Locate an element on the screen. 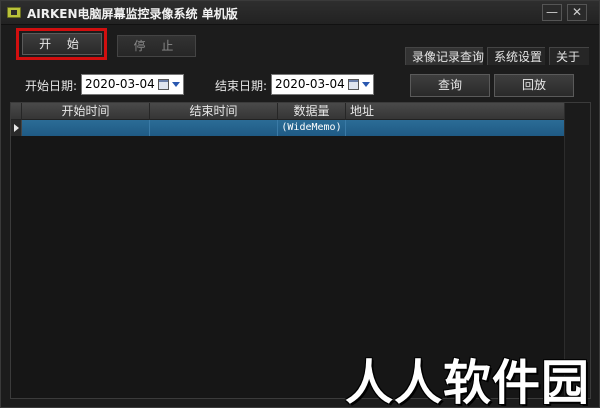 This screenshot has height=408, width=600. playback-button: 回放 is located at coordinates (534, 85).